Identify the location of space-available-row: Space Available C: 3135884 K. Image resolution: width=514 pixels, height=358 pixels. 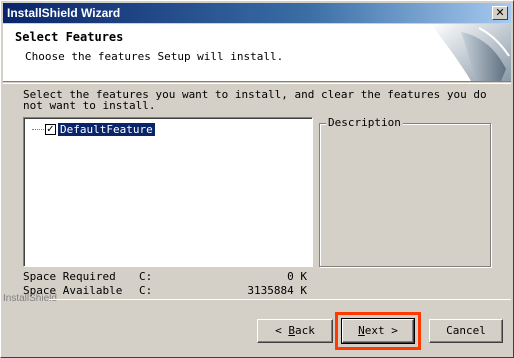
(168, 291).